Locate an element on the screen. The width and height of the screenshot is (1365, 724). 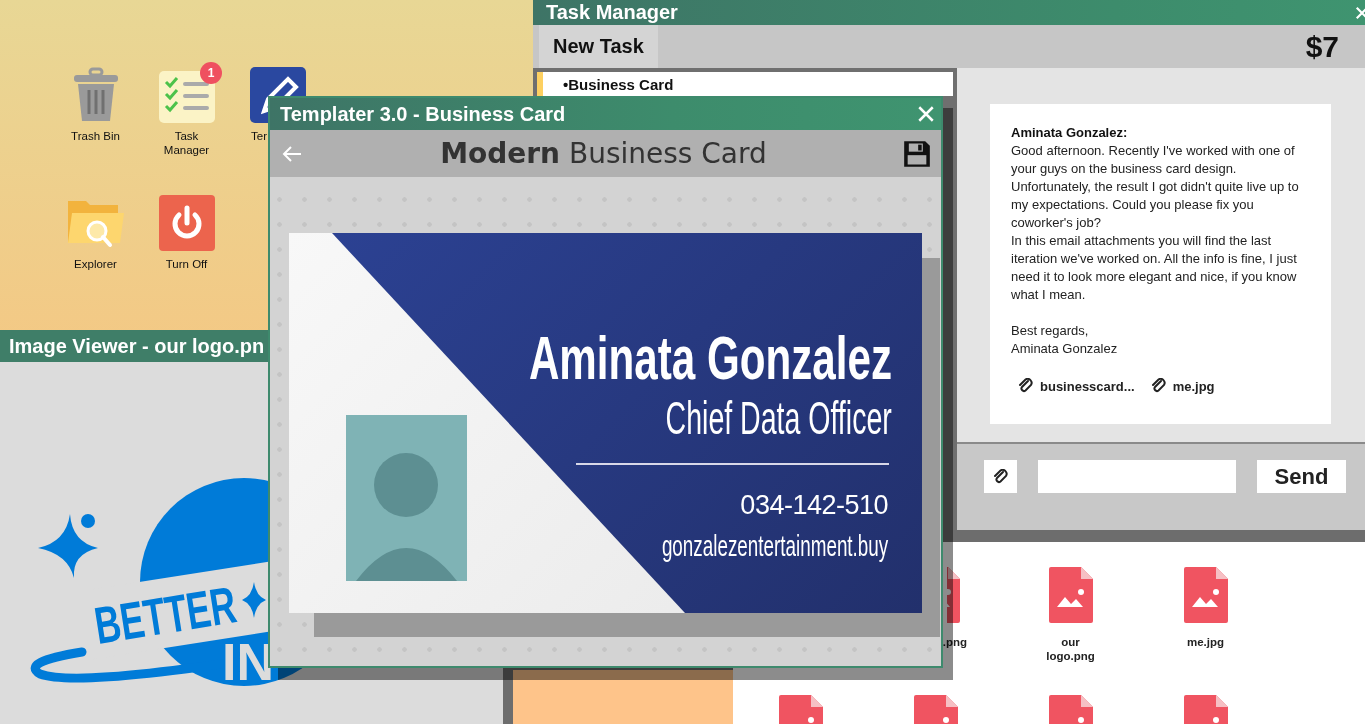
window-title: Task Manager is located at coordinates (612, 12).